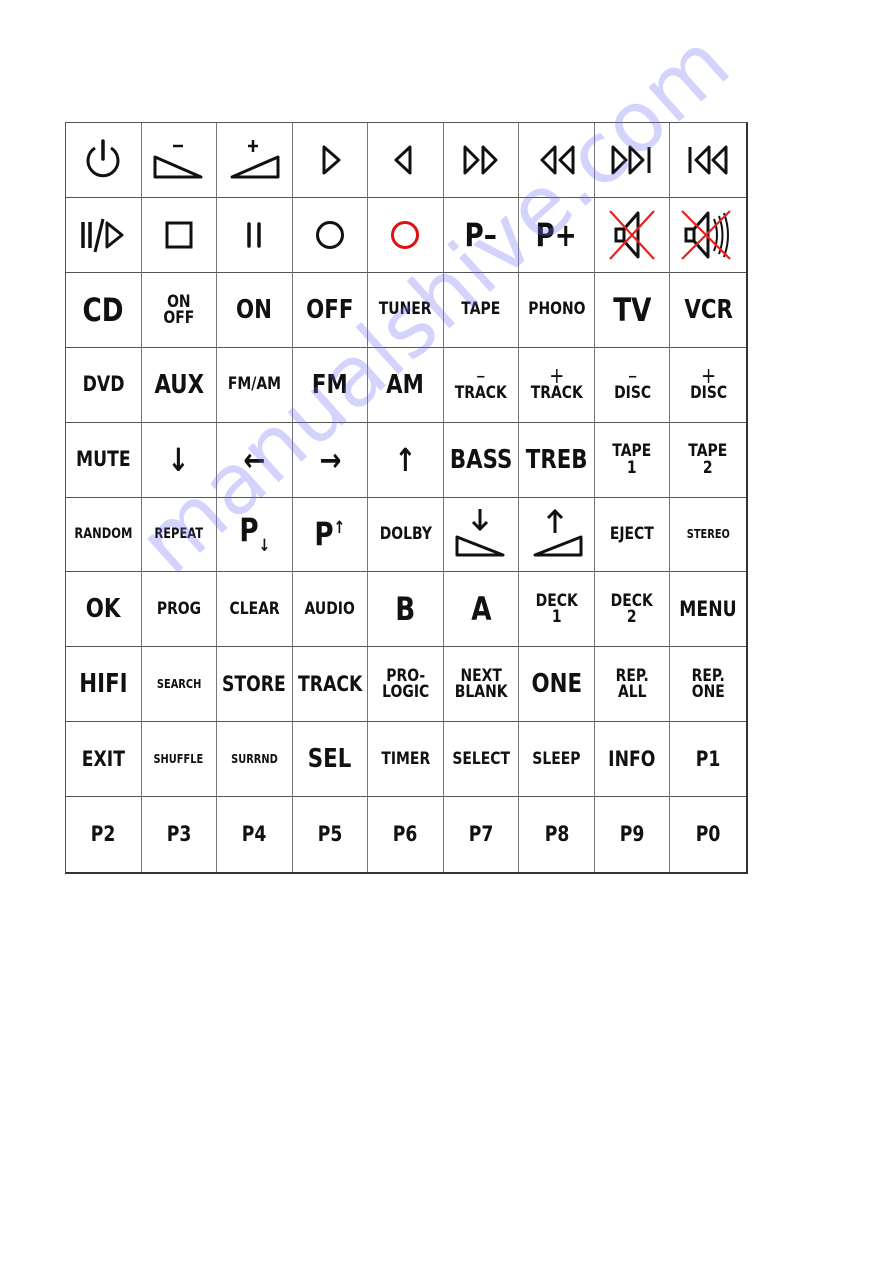 This screenshot has height=1263, width=893. I want to click on key-skip-previous, so click(708, 160).